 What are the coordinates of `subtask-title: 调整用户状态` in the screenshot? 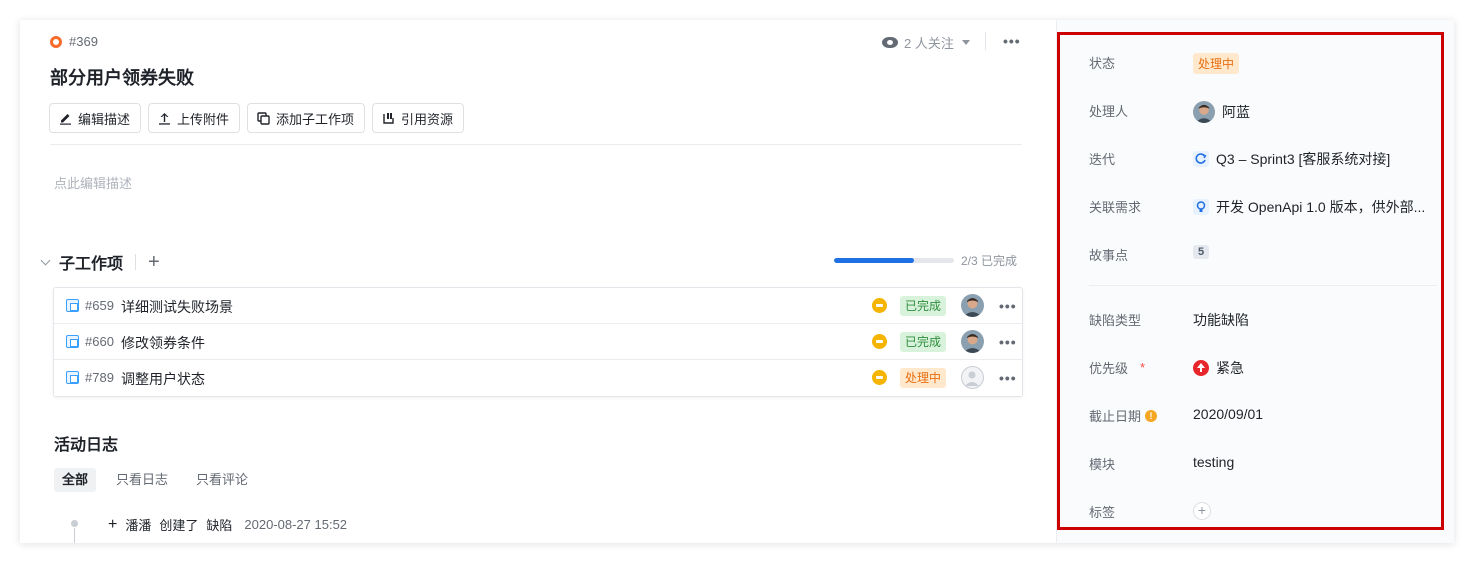 It's located at (163, 379).